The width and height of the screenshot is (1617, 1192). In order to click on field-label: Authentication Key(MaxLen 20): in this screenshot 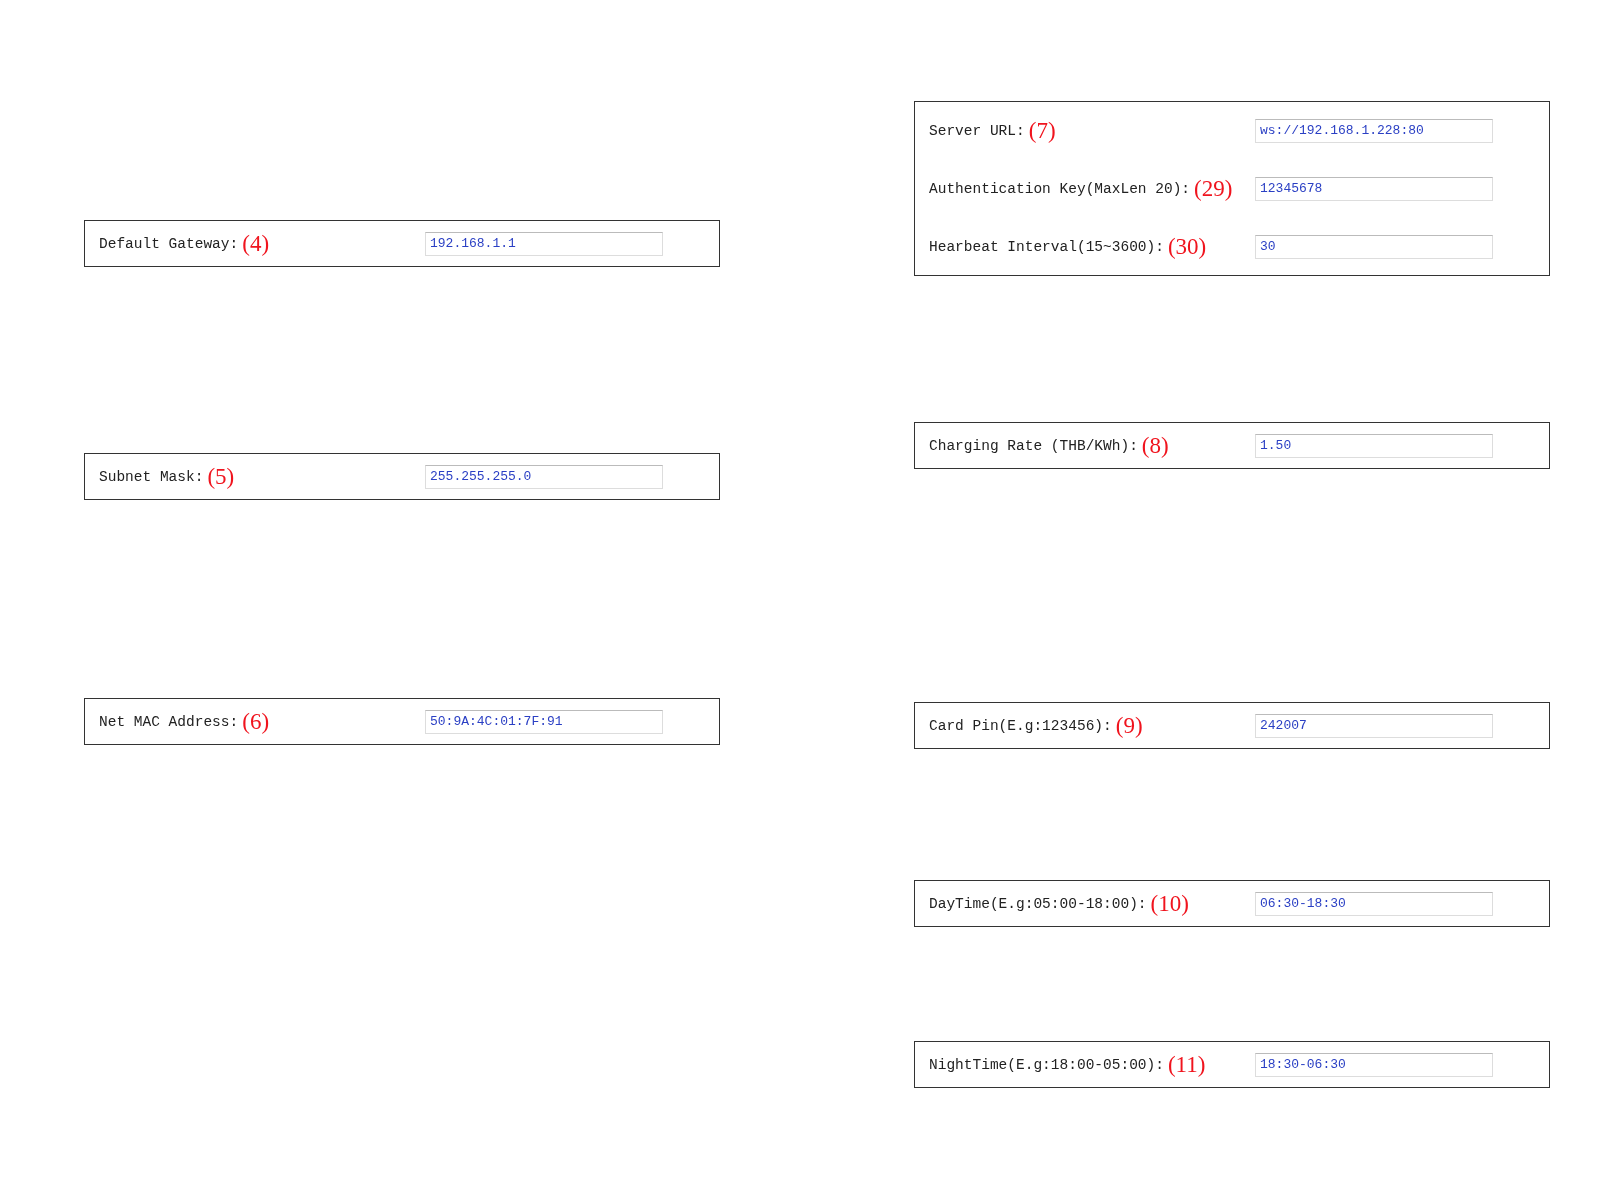, I will do `click(1060, 188)`.